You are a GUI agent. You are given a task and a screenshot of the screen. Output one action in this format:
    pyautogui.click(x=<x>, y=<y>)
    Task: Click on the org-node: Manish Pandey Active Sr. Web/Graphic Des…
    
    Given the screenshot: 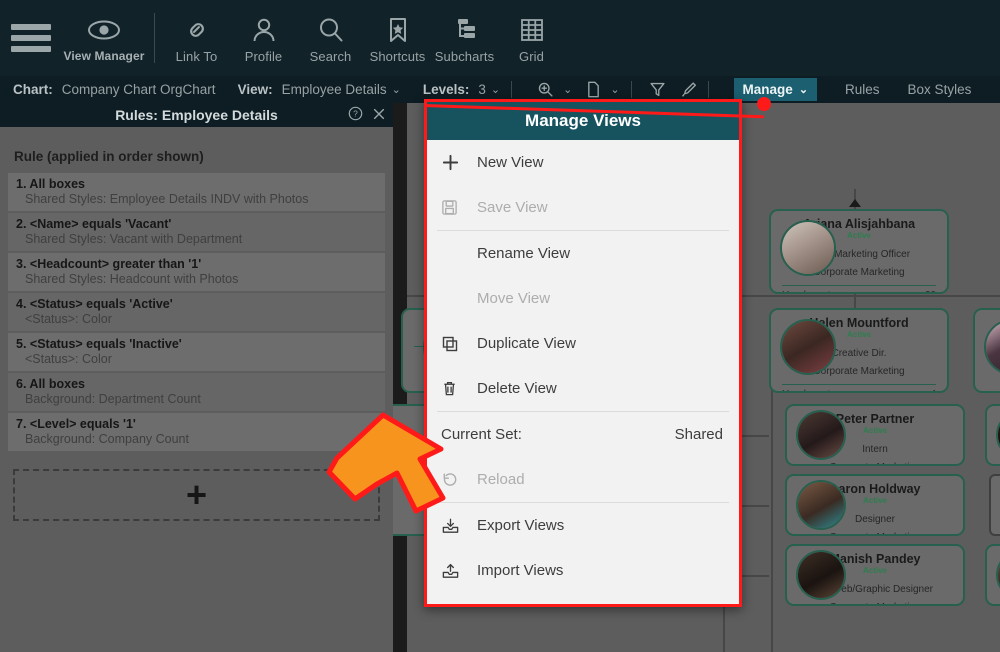 What is the action you would take?
    pyautogui.click(x=875, y=575)
    